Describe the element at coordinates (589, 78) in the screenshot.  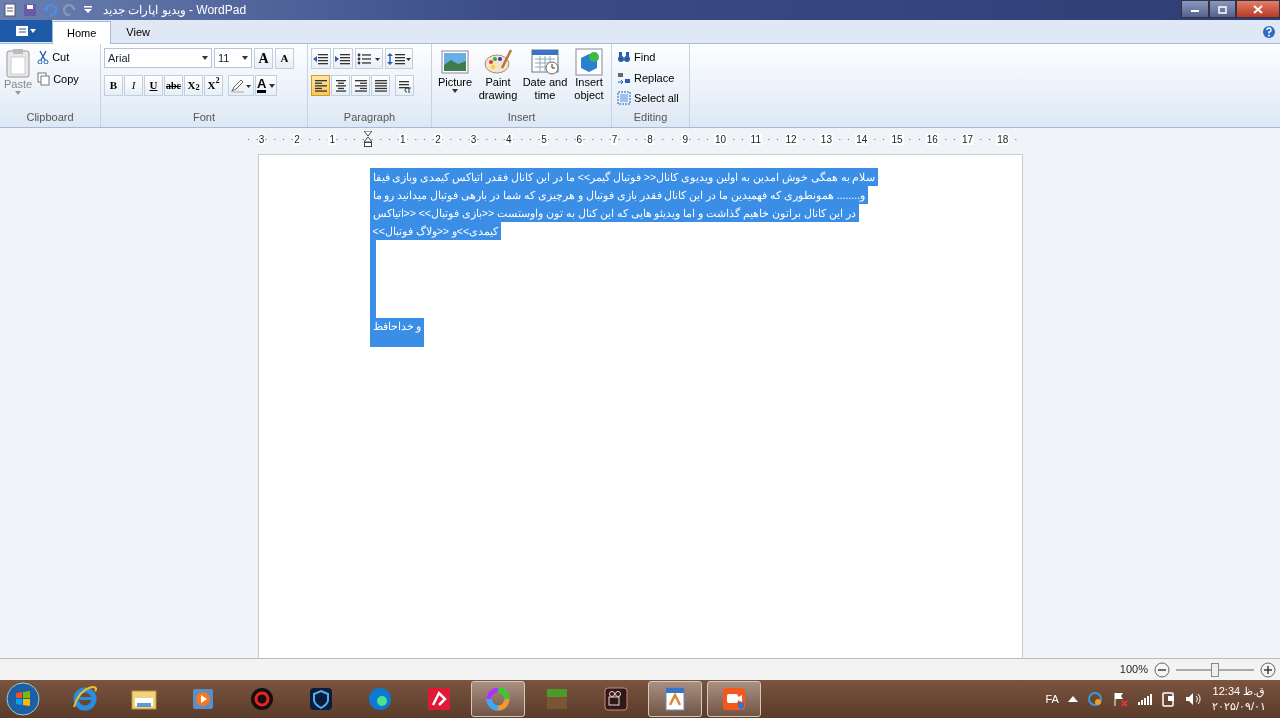
I see `insert-object-button: Insert object` at that location.